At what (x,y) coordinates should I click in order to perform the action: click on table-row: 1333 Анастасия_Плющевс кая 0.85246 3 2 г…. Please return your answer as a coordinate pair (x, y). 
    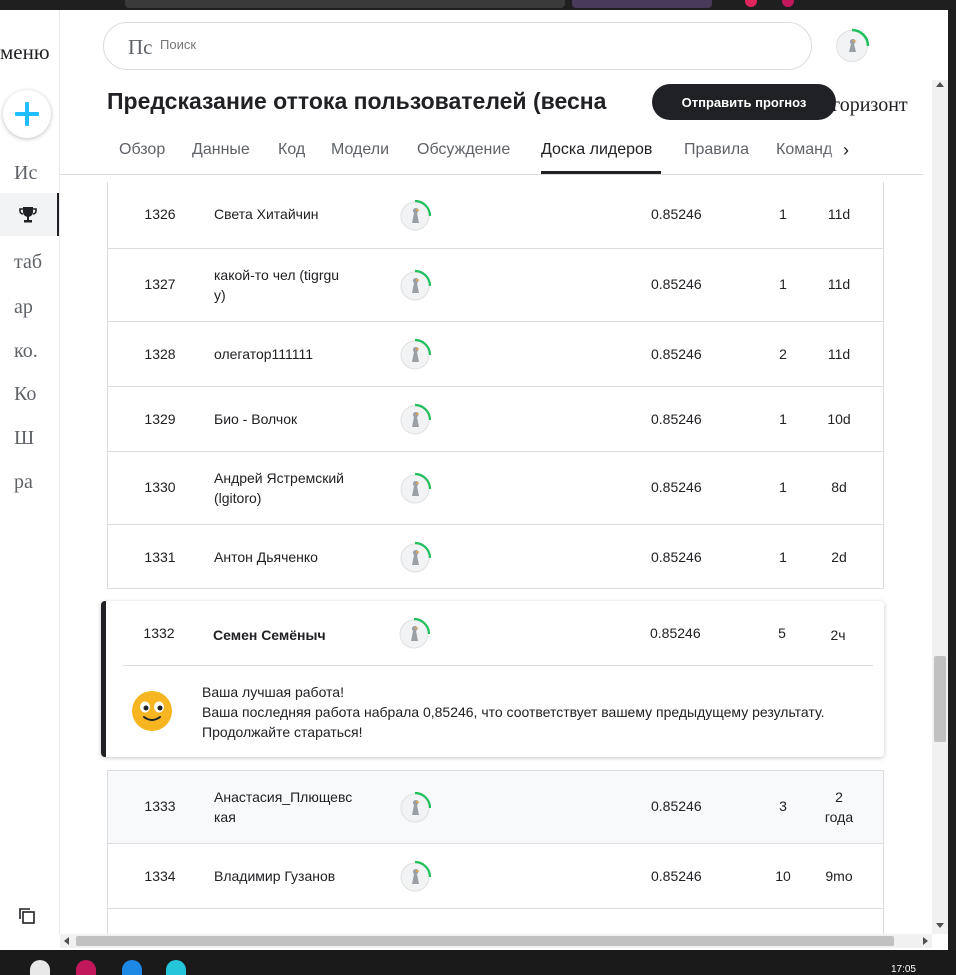
    Looking at the image, I should click on (495, 806).